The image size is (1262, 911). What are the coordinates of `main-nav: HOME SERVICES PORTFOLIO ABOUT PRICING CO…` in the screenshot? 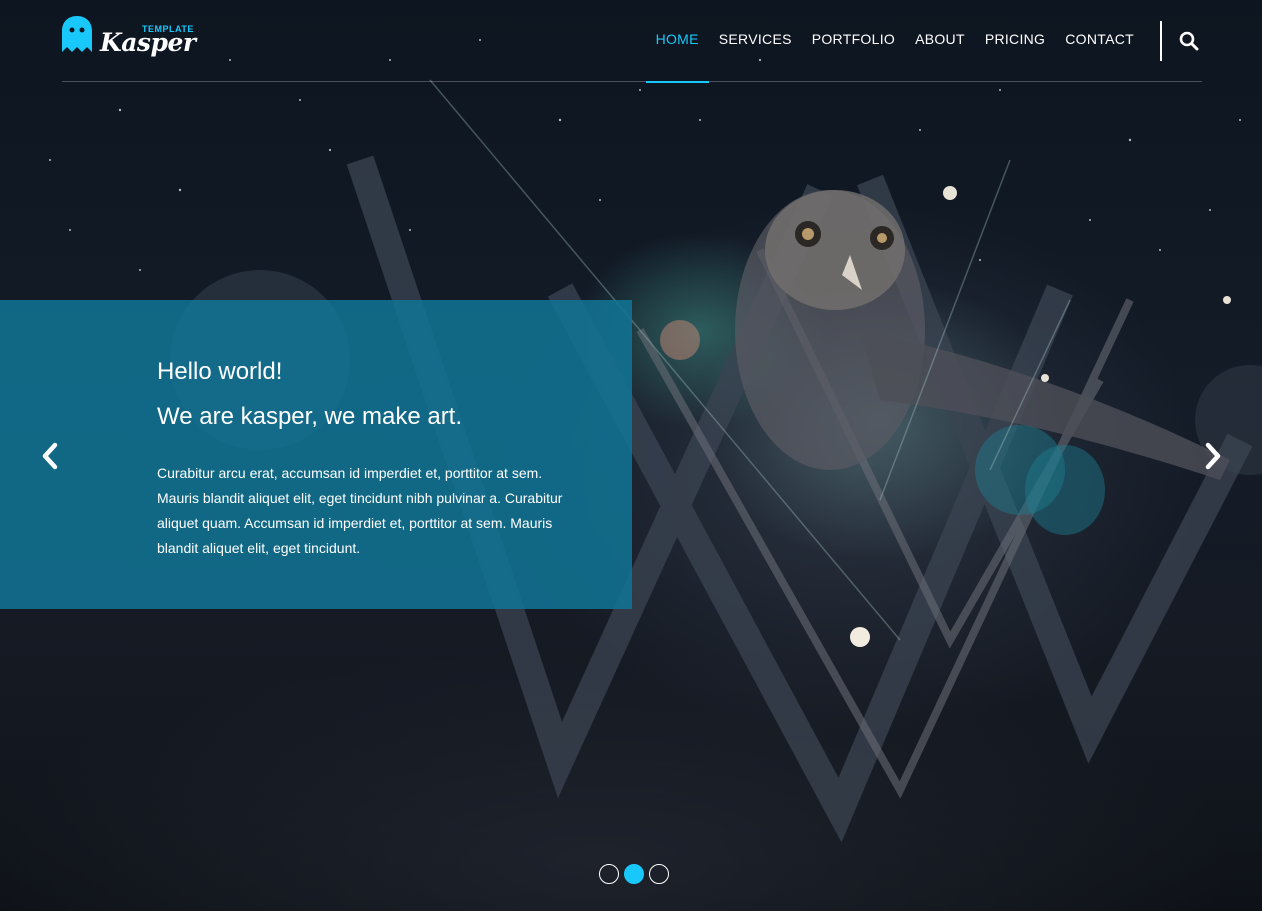 It's located at (923, 41).